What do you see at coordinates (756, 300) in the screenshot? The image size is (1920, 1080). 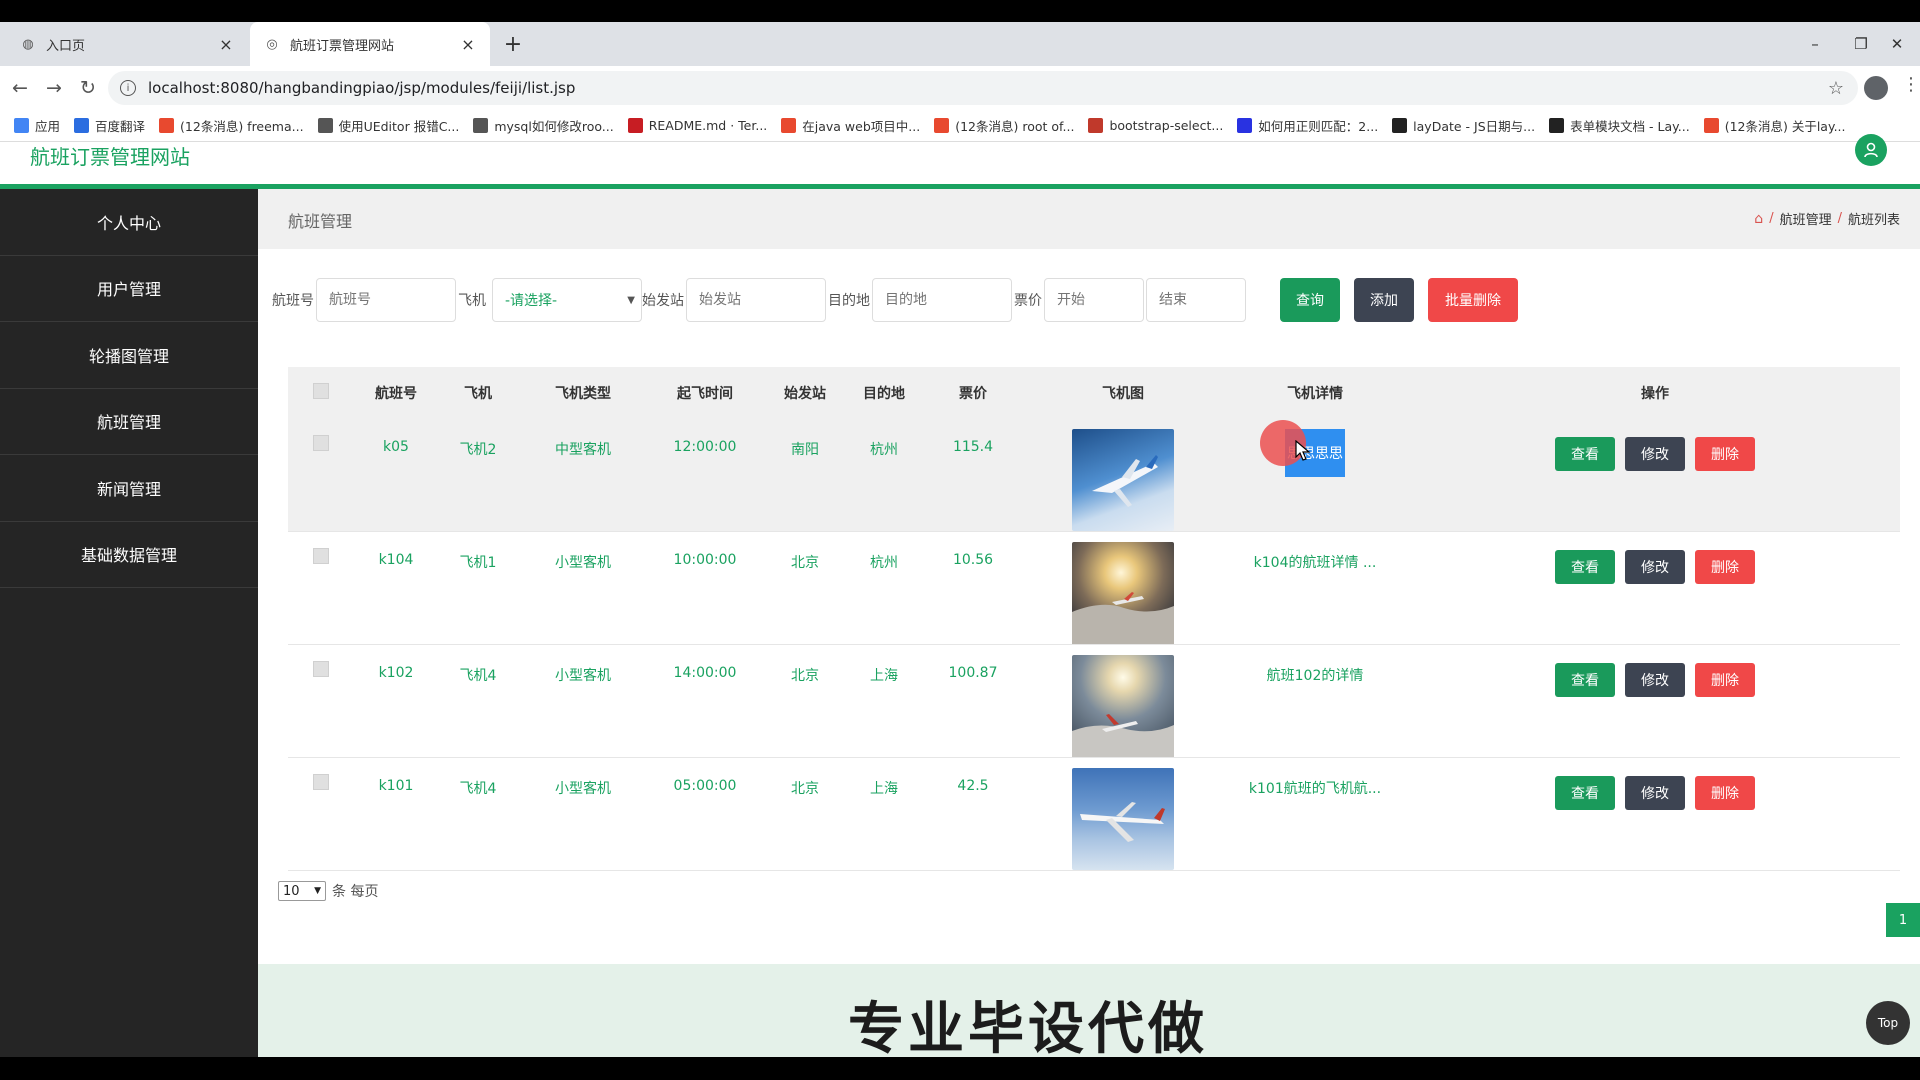 I see `origin-input` at bounding box center [756, 300].